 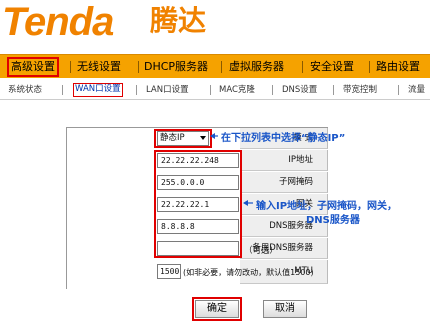 I want to click on cancel-button: 取消, so click(x=285, y=309).